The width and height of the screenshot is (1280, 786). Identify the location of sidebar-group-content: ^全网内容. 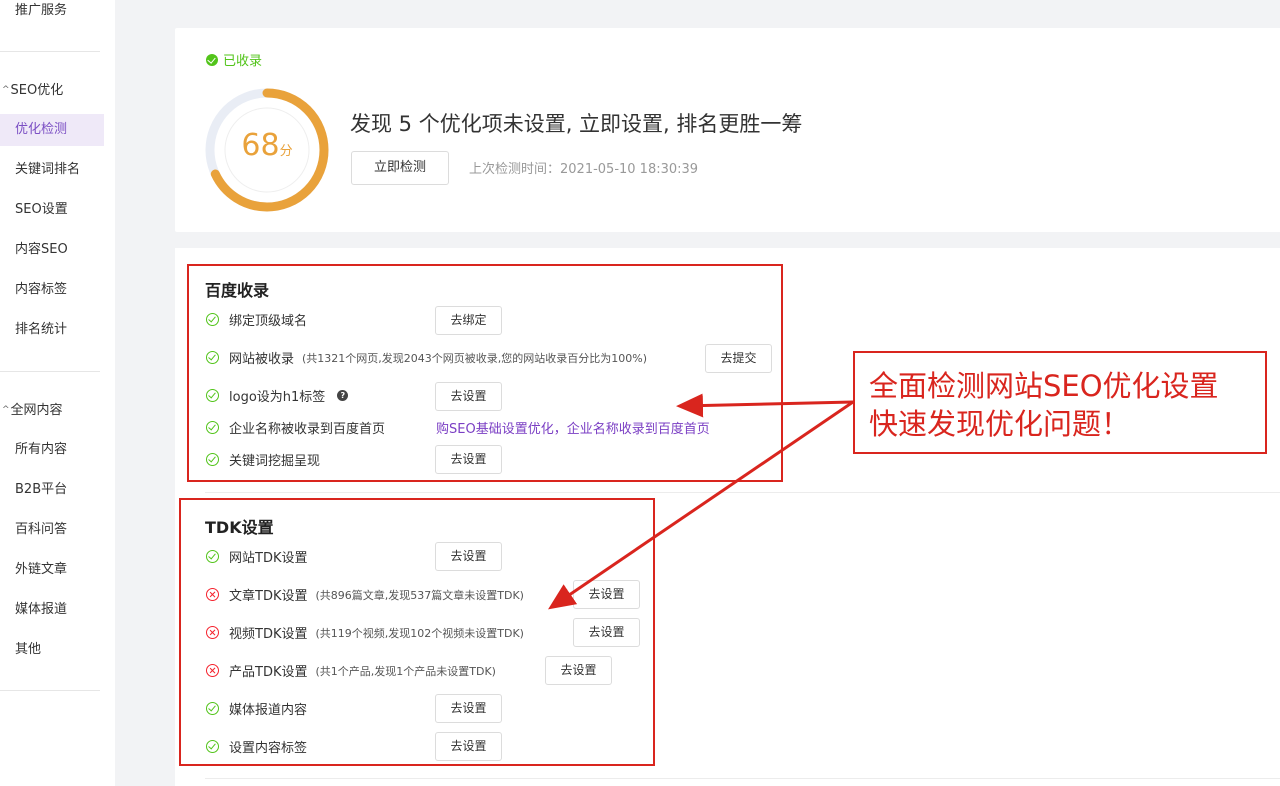
(31, 411).